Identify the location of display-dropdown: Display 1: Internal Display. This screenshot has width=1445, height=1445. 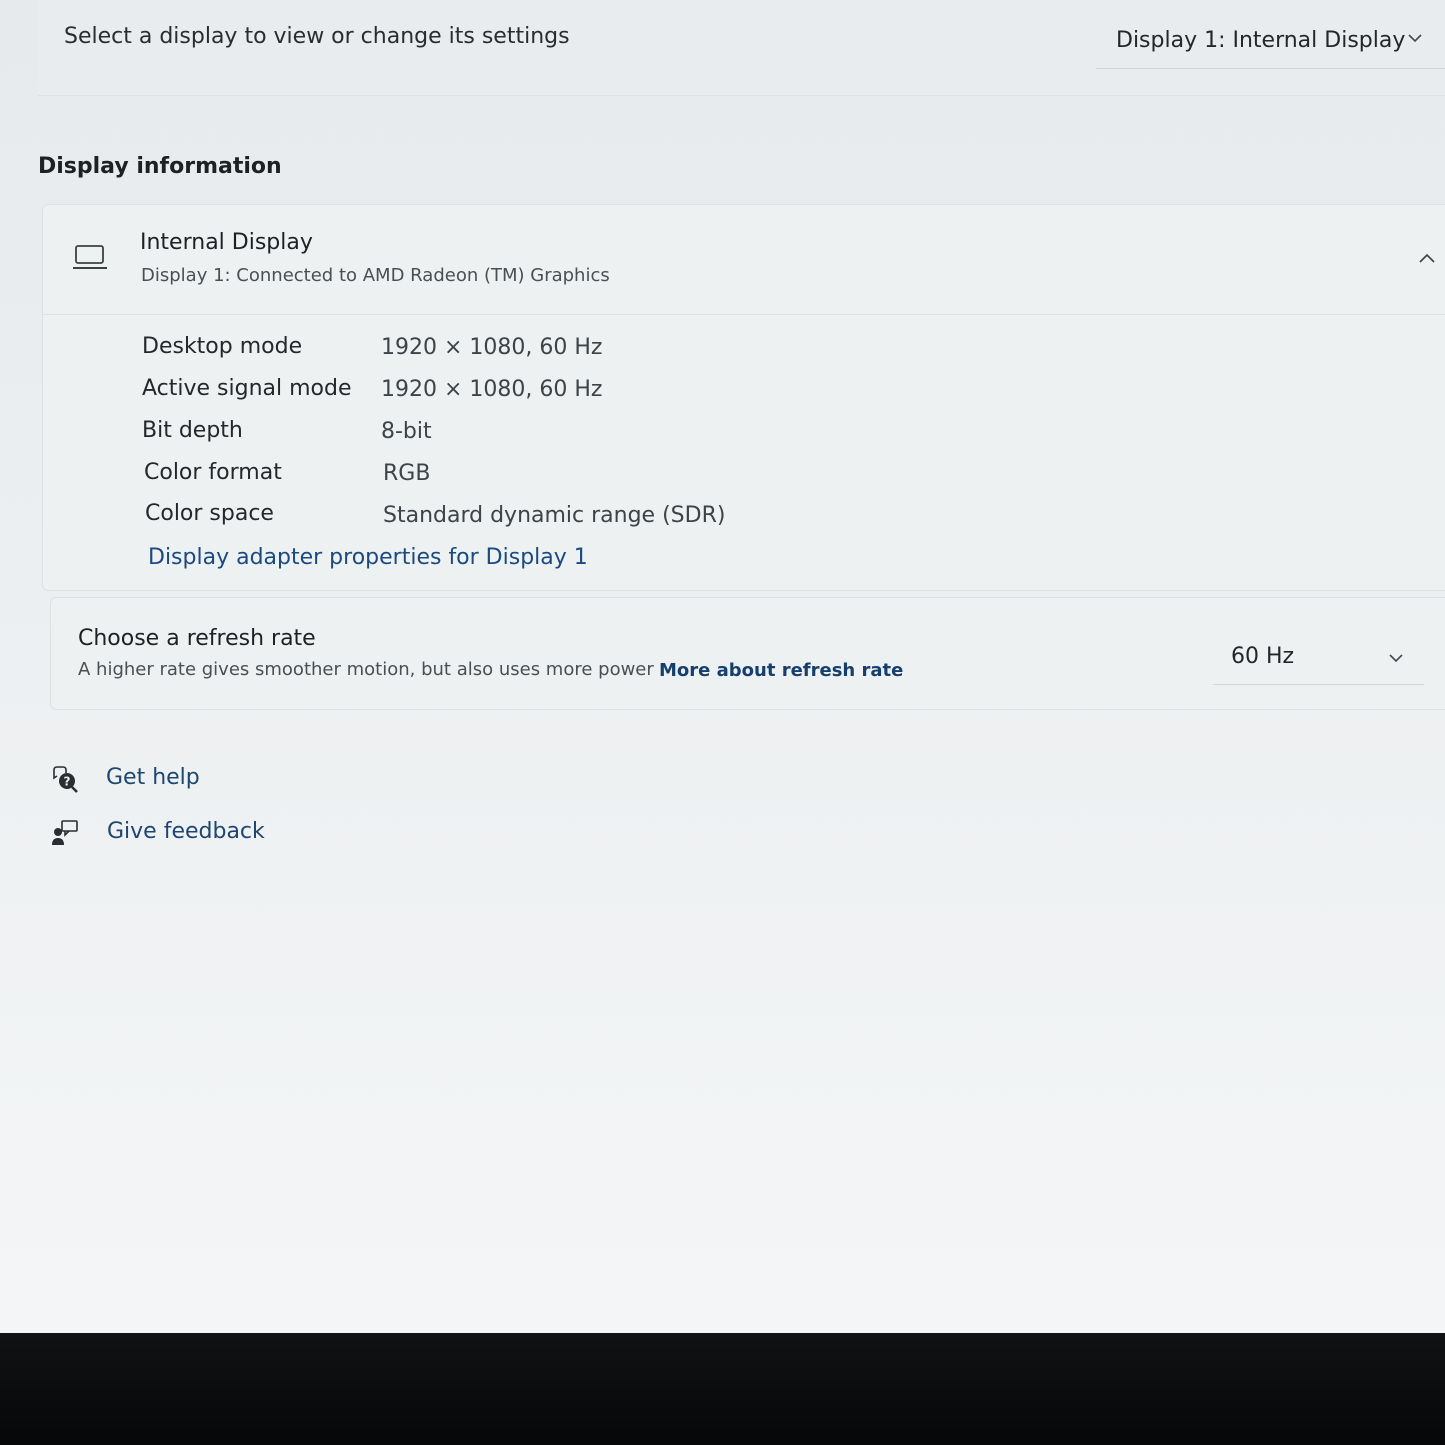
(1270, 40).